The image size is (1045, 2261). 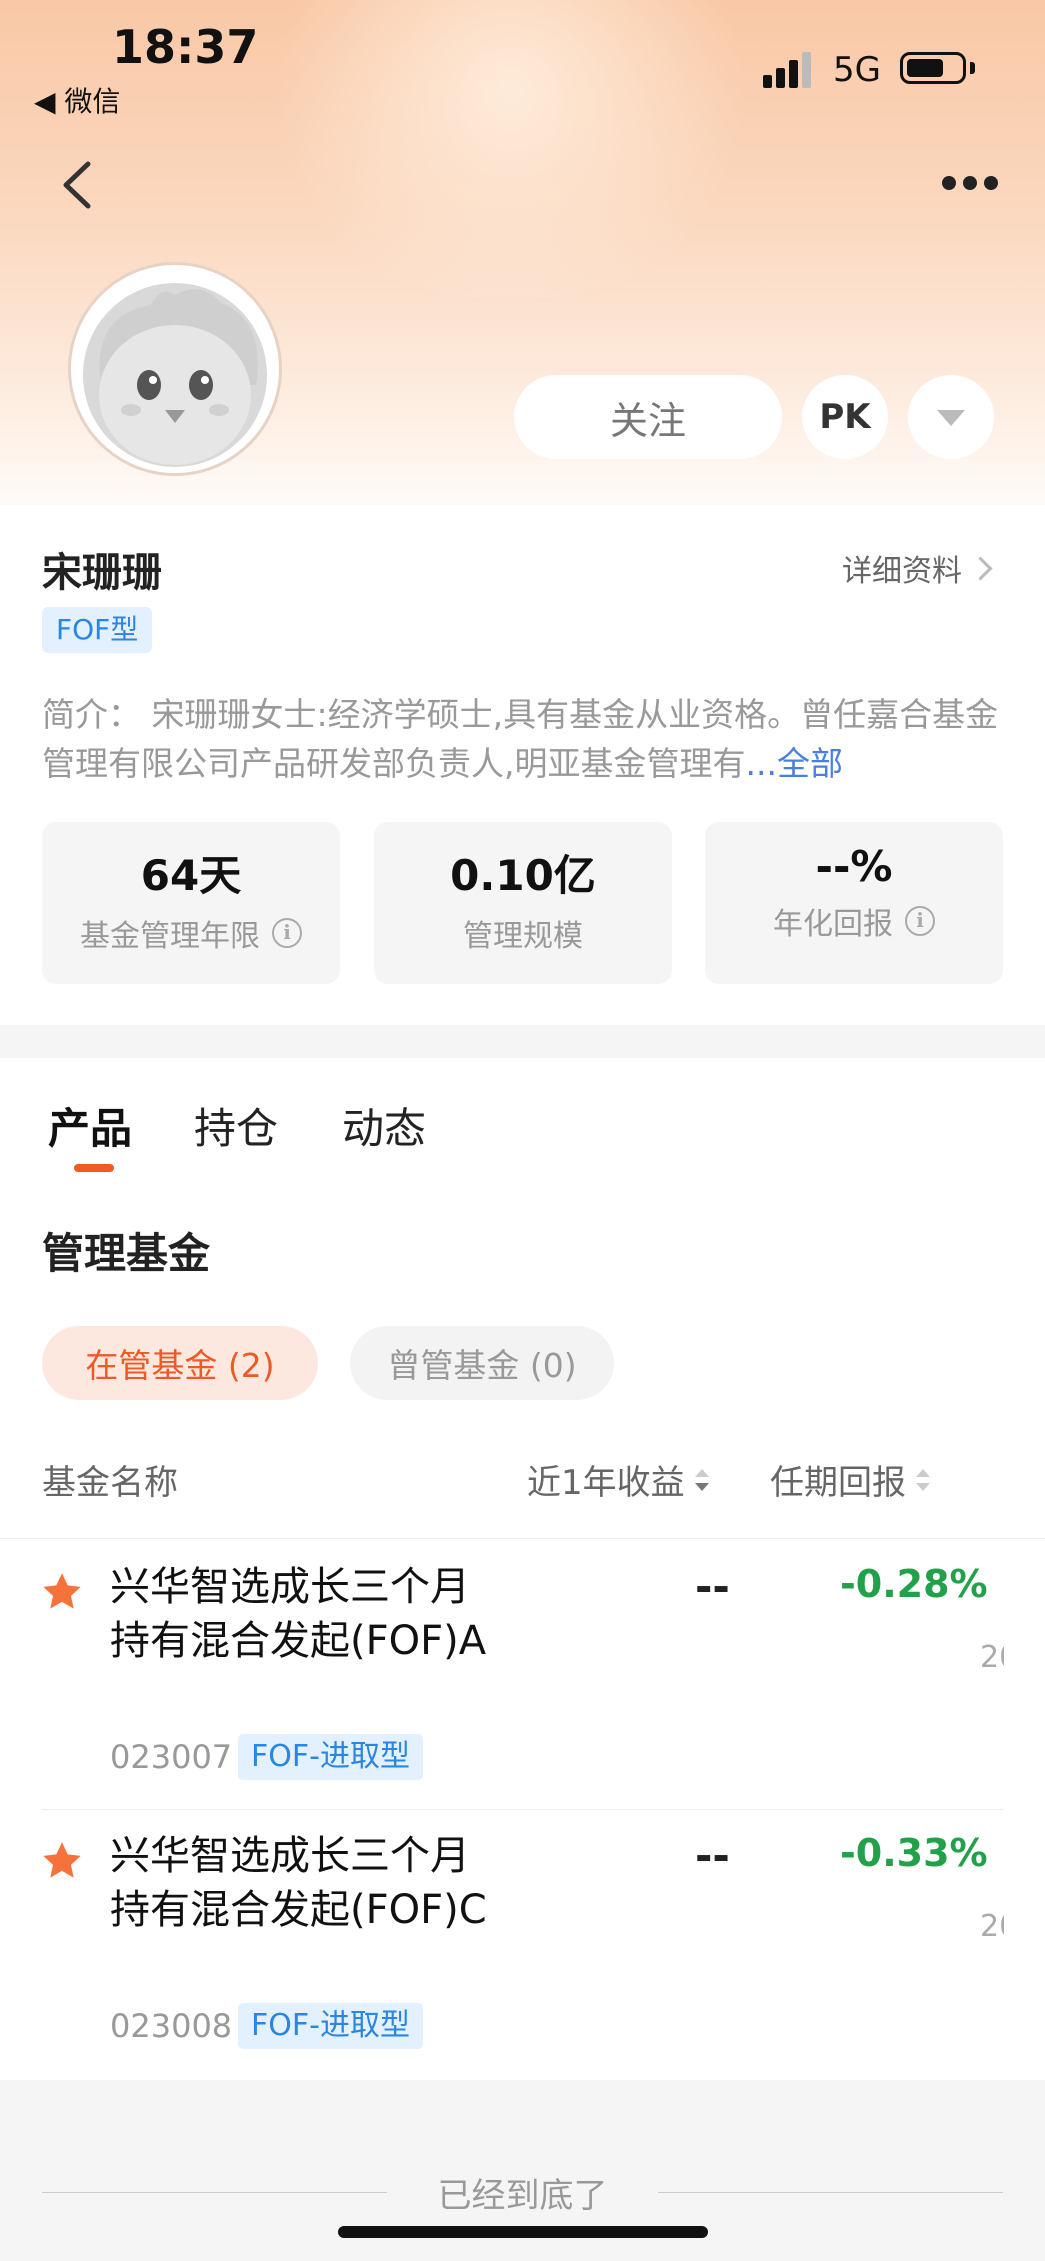 What do you see at coordinates (77, 100) in the screenshot?
I see `back-to-wechat: ◀ 微信` at bounding box center [77, 100].